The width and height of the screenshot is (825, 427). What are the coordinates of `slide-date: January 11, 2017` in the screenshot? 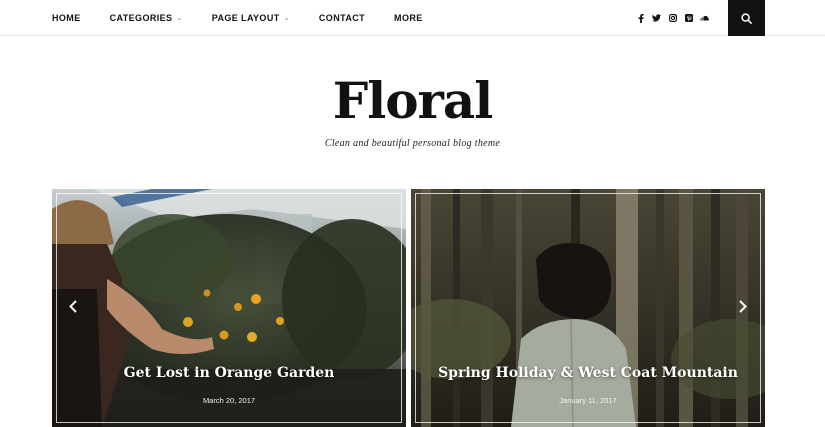 It's located at (588, 400).